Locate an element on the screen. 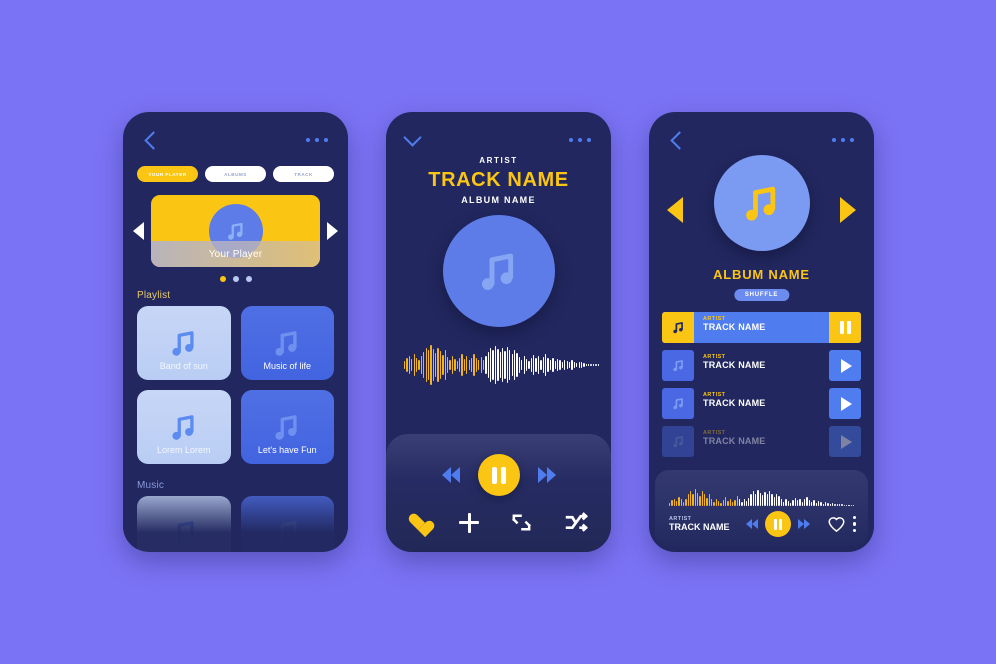  screen1-header is located at coordinates (235, 140).